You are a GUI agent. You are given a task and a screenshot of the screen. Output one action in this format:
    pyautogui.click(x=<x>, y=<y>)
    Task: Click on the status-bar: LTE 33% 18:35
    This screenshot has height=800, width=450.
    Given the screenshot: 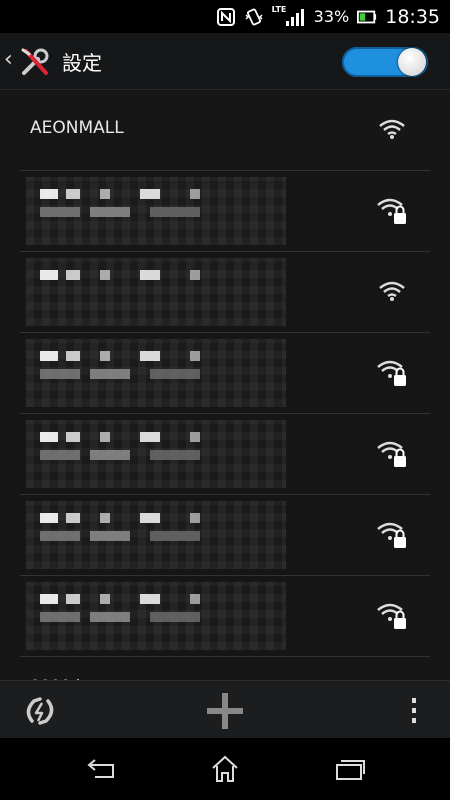 What is the action you would take?
    pyautogui.click(x=225, y=16)
    